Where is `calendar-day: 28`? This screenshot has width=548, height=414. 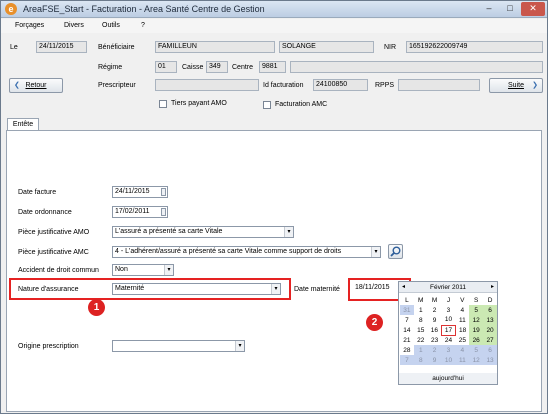 calendar-day: 28 is located at coordinates (407, 350).